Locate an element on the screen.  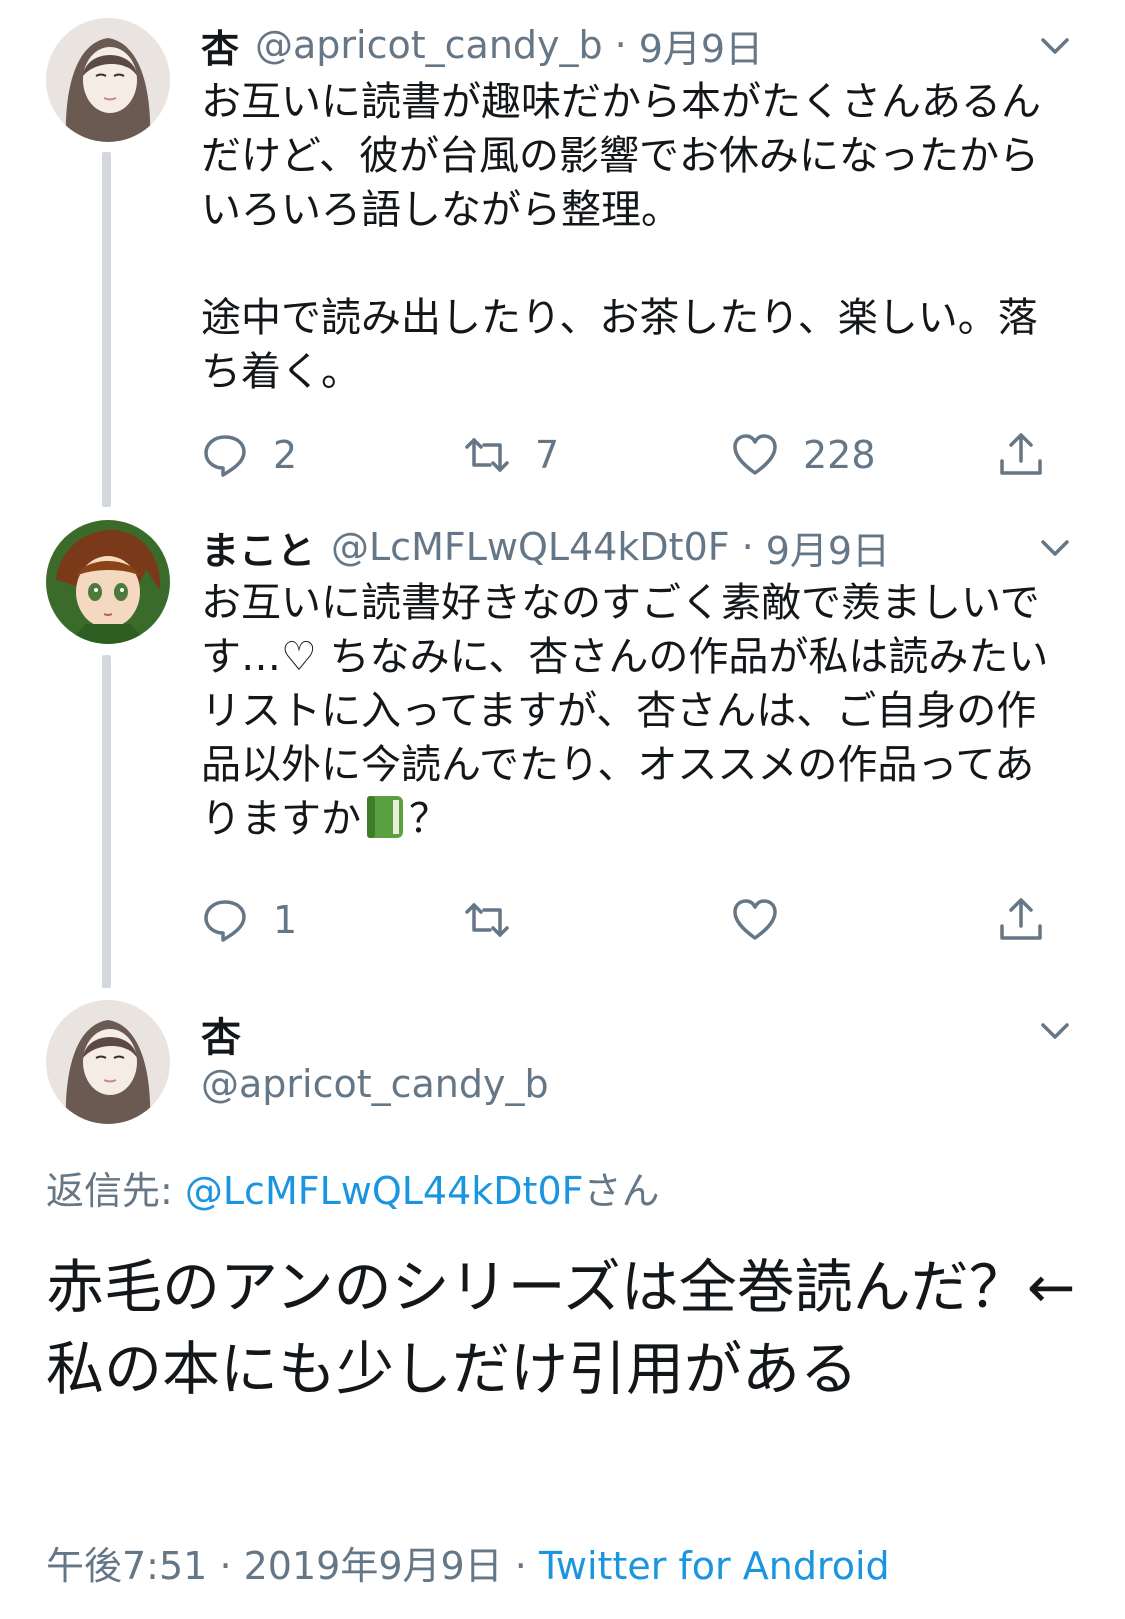
tweet-header: まこと @LcMFLwQL44kDt0F · 9月9日 is located at coordinates (628, 547).